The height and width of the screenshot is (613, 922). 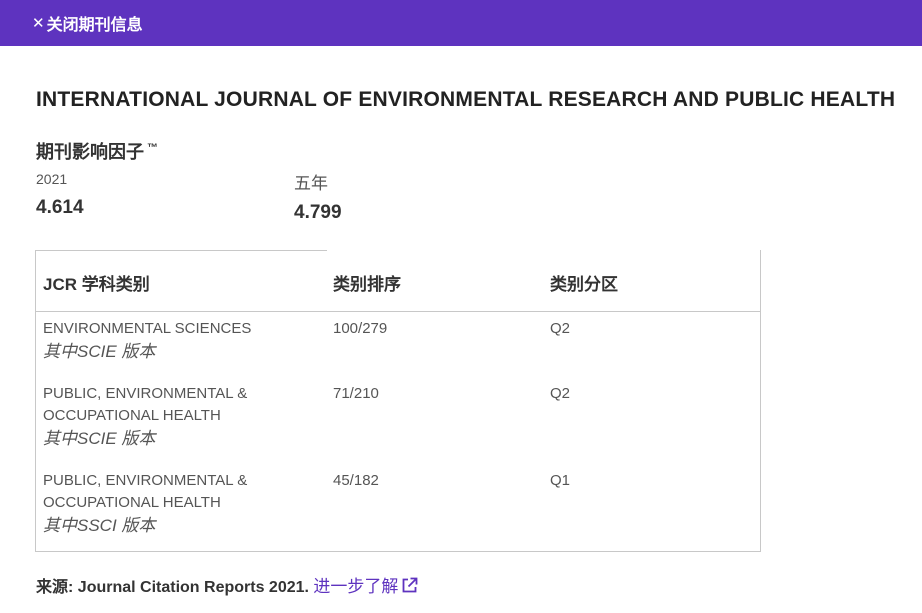 What do you see at coordinates (152, 148) in the screenshot?
I see `trademark-symbol: ™` at bounding box center [152, 148].